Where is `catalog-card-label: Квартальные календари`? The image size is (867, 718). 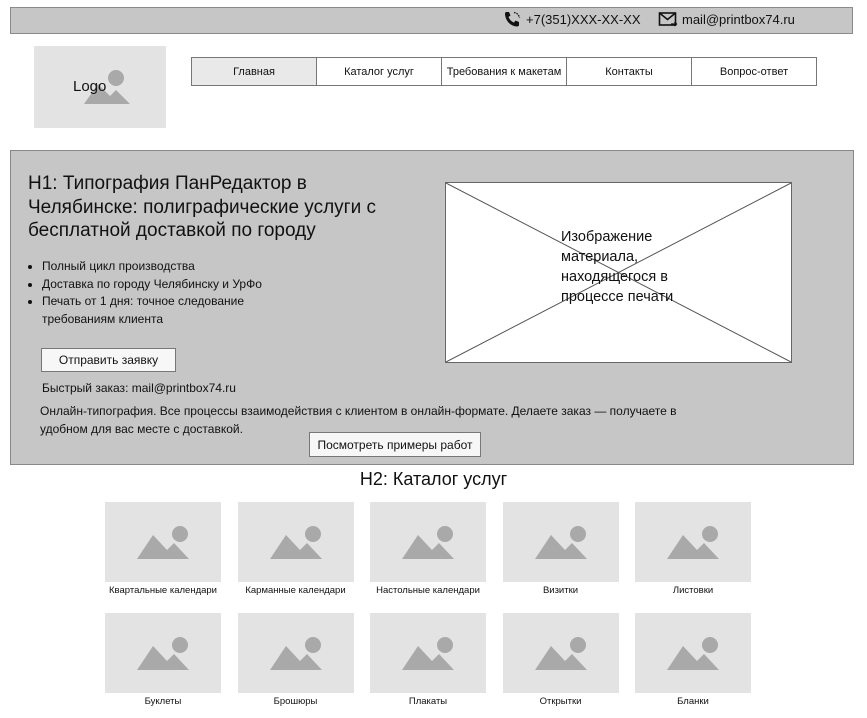
catalog-card-label: Квартальные календари is located at coordinates (163, 590).